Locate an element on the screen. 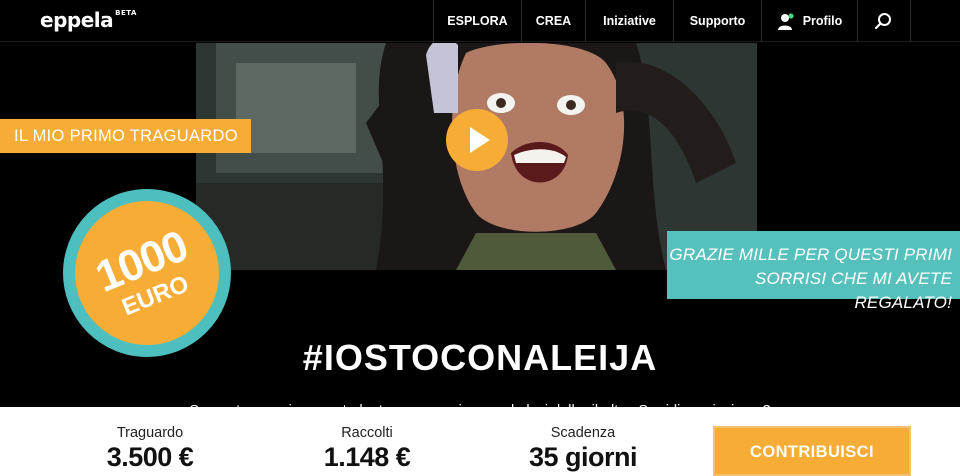 Image resolution: width=960 pixels, height=476 pixels. eppela-logo: eppela BETA is located at coordinates (88, 20).